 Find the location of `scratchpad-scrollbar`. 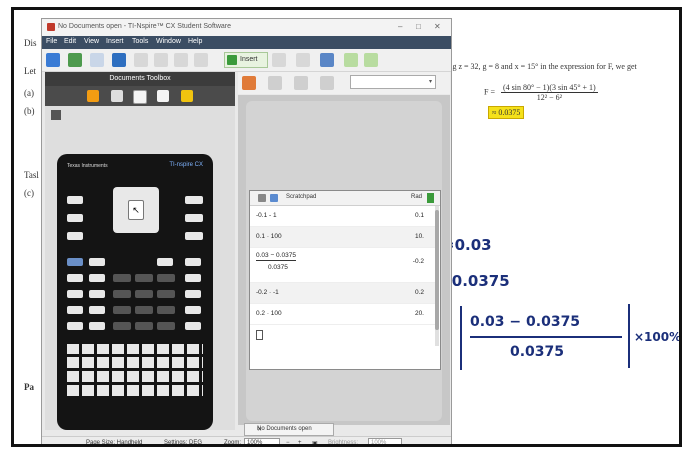

scratchpad-scrollbar is located at coordinates (437, 276).